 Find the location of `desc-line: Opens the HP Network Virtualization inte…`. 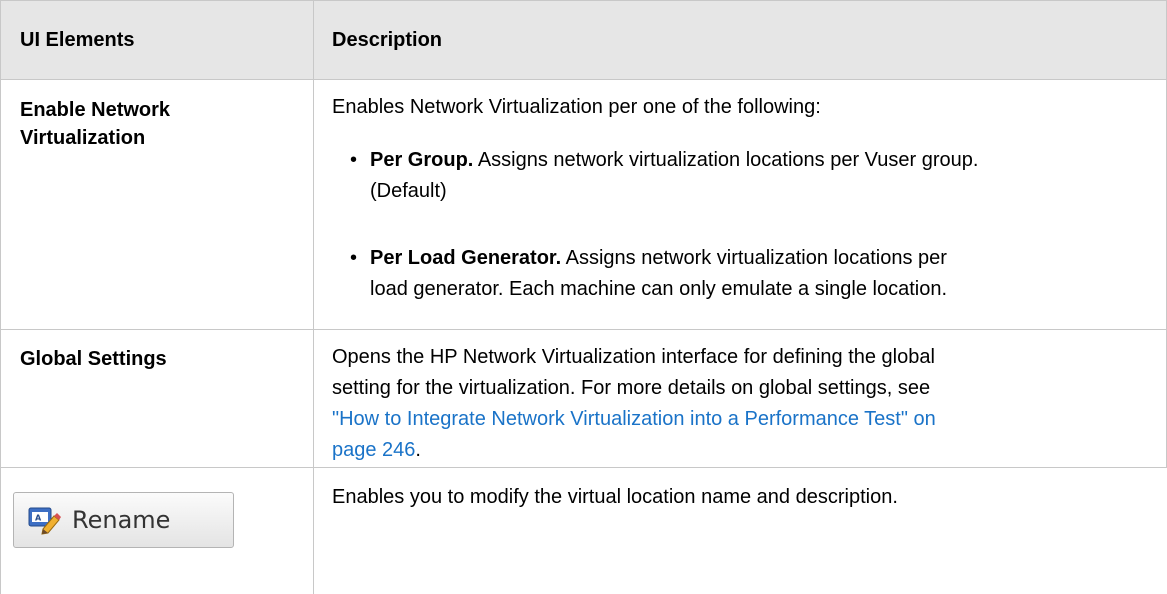

desc-line: Opens the HP Network Virtualization inte… is located at coordinates (633, 357).